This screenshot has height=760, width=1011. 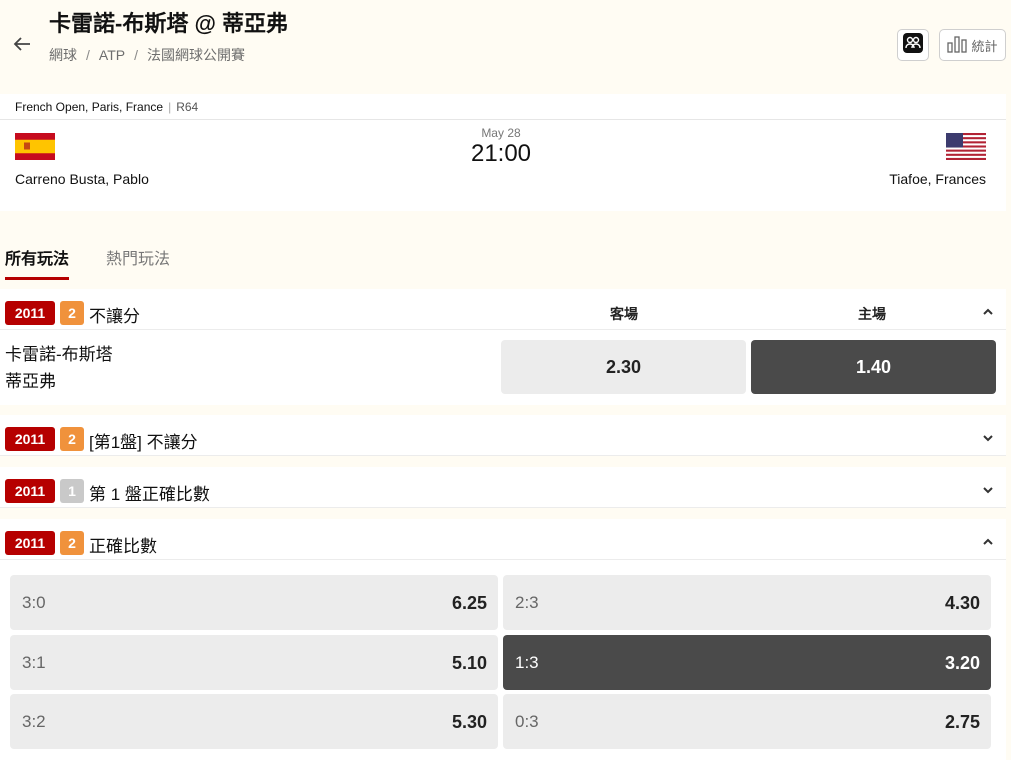 What do you see at coordinates (505, 45) in the screenshot?
I see `page-header: 卡雷諾-布斯塔 @ 蒂亞弗 網球 / ATP / 法國網球公開賽 統計` at bounding box center [505, 45].